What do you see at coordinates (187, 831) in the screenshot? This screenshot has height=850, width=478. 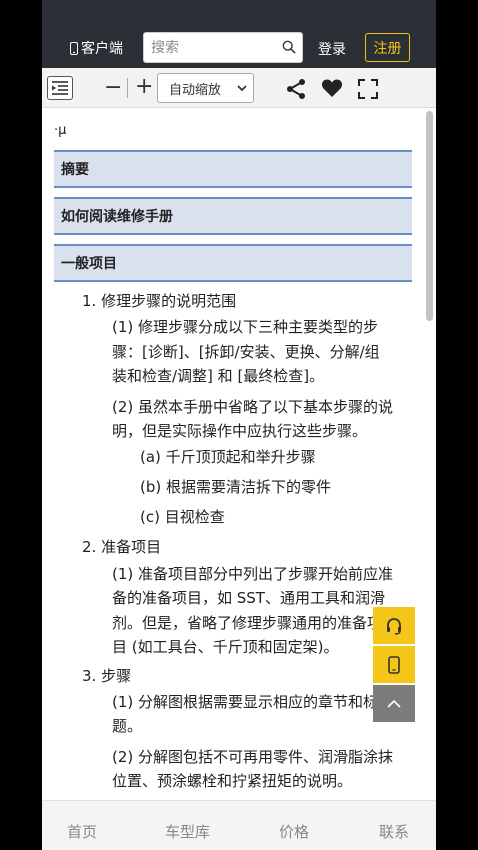 I see `nav-model-library: 车型库` at bounding box center [187, 831].